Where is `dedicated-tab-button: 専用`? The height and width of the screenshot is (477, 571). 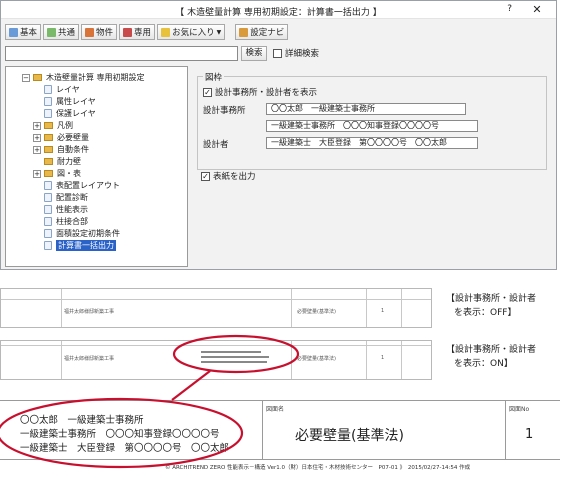
dedicated-tab-button: 専用 is located at coordinates (137, 32).